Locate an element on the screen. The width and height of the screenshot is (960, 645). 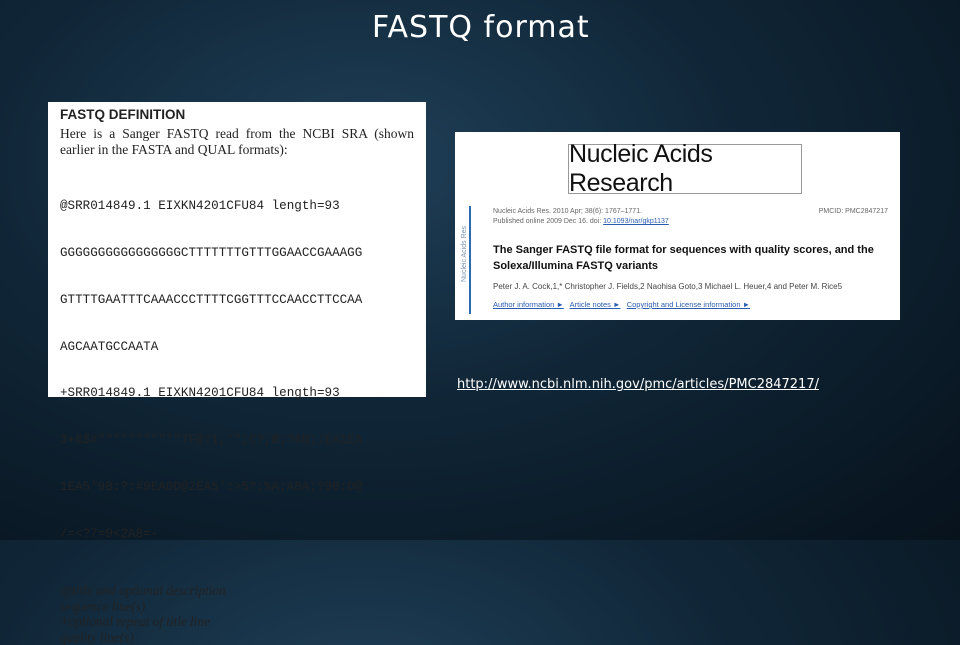
code-line: GTTTTGAATTTCAAACCCTTTTCGGTTTCCAACCTTCCAA is located at coordinates (211, 299).